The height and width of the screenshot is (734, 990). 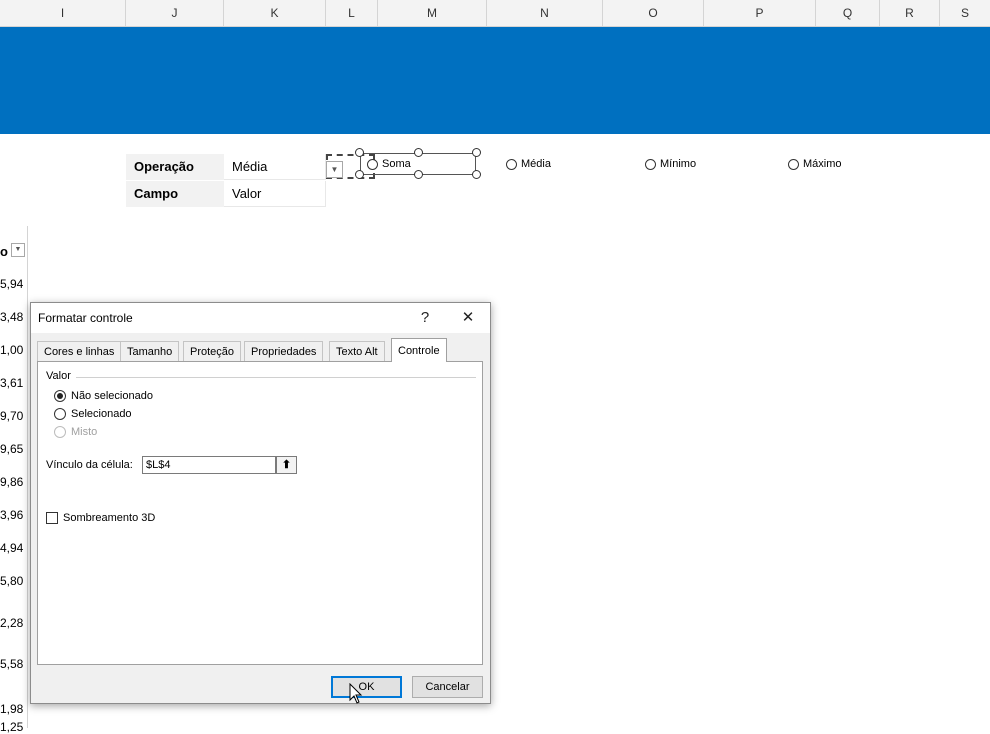 What do you see at coordinates (419, 350) in the screenshot?
I see `tab-controle: Controle` at bounding box center [419, 350].